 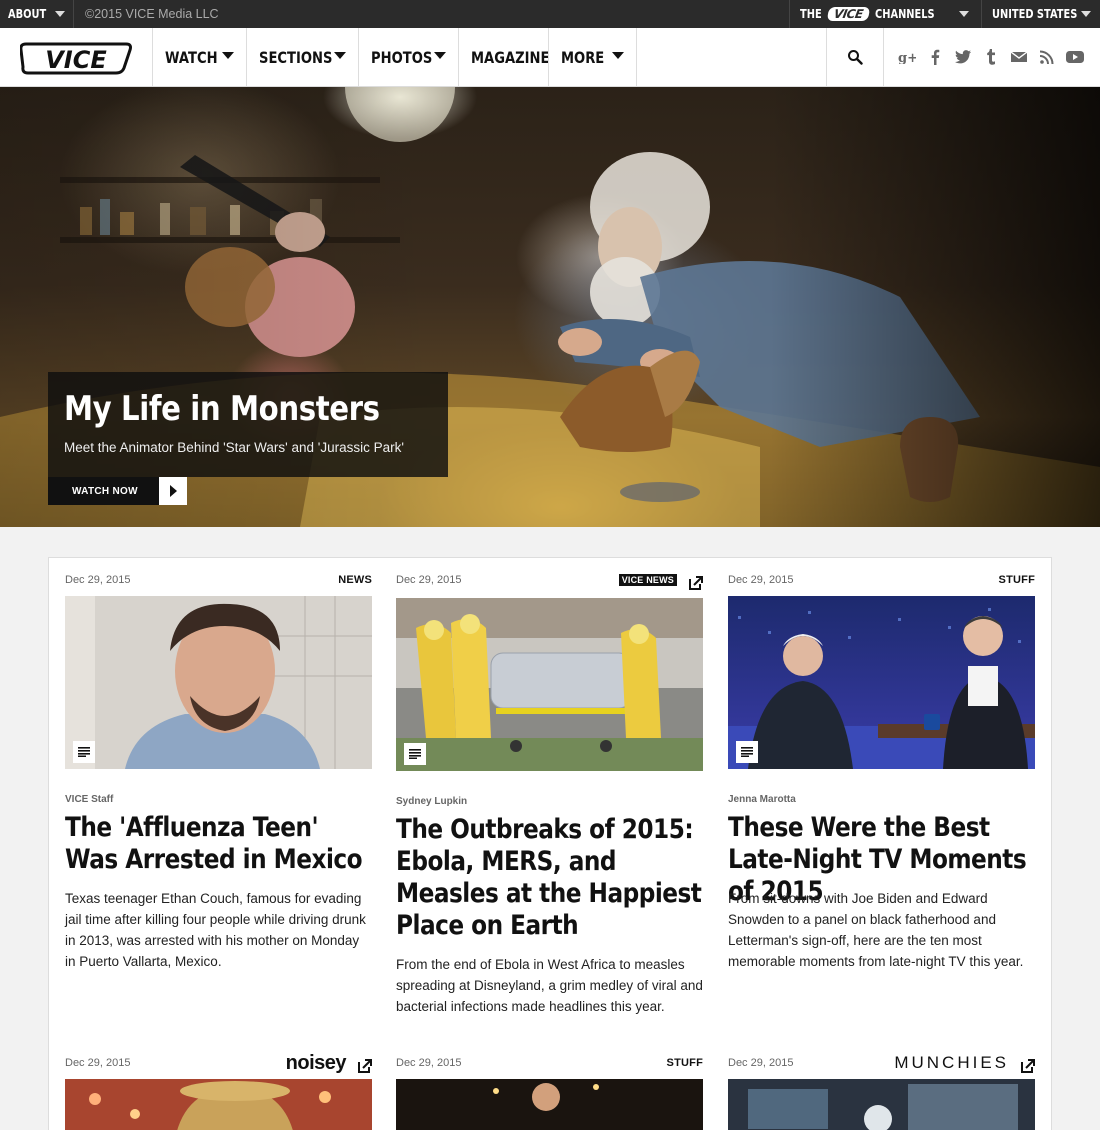 I want to click on nav-item-magazine: MAGAZINE, so click(x=504, y=57).